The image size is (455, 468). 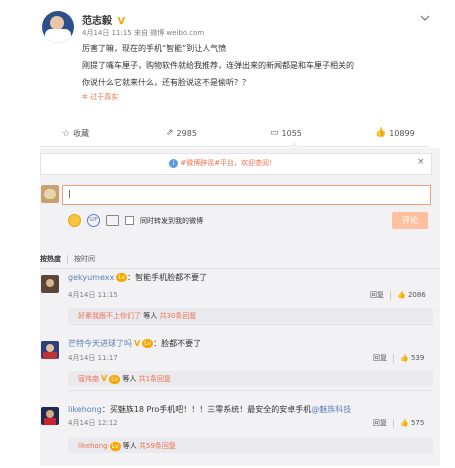 I want to click on star-icon: ☆, so click(x=66, y=133).